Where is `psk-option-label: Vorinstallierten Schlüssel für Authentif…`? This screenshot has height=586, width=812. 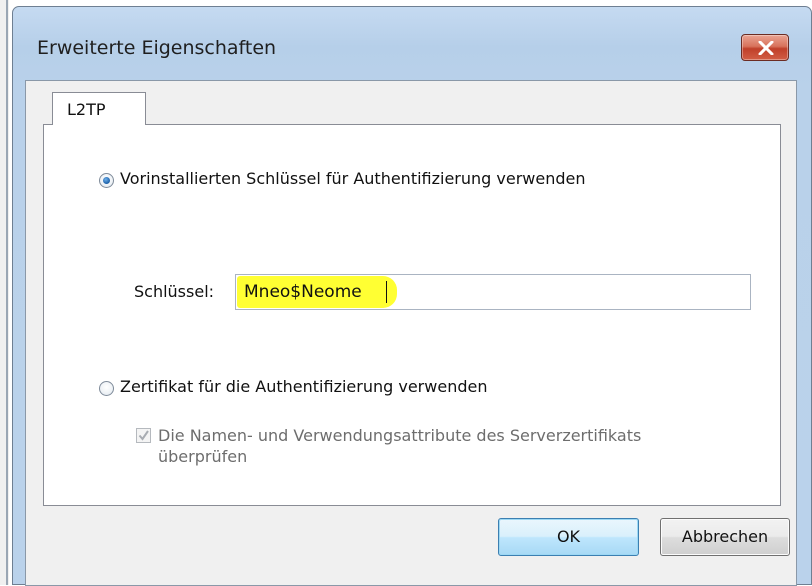 psk-option-label: Vorinstallierten Schlüssel für Authentif… is located at coordinates (353, 178).